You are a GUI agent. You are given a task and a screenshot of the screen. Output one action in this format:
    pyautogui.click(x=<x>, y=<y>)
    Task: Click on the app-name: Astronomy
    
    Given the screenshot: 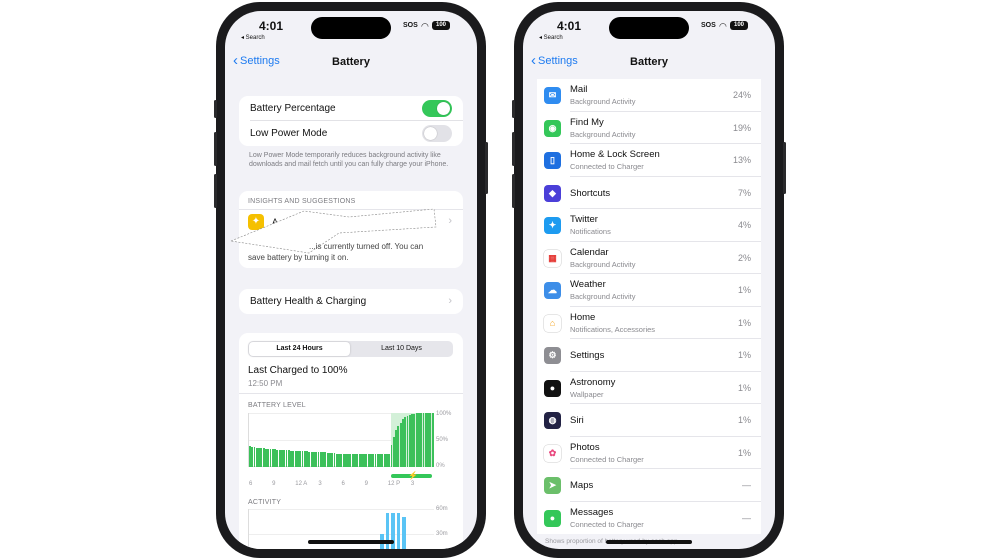 What is the action you would take?
    pyautogui.click(x=593, y=382)
    